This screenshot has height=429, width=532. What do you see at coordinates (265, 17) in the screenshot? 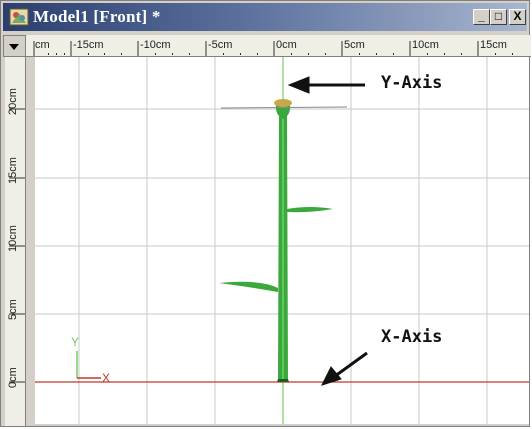
I see `title-bar: Model1 [Front] * _ □ X` at bounding box center [265, 17].